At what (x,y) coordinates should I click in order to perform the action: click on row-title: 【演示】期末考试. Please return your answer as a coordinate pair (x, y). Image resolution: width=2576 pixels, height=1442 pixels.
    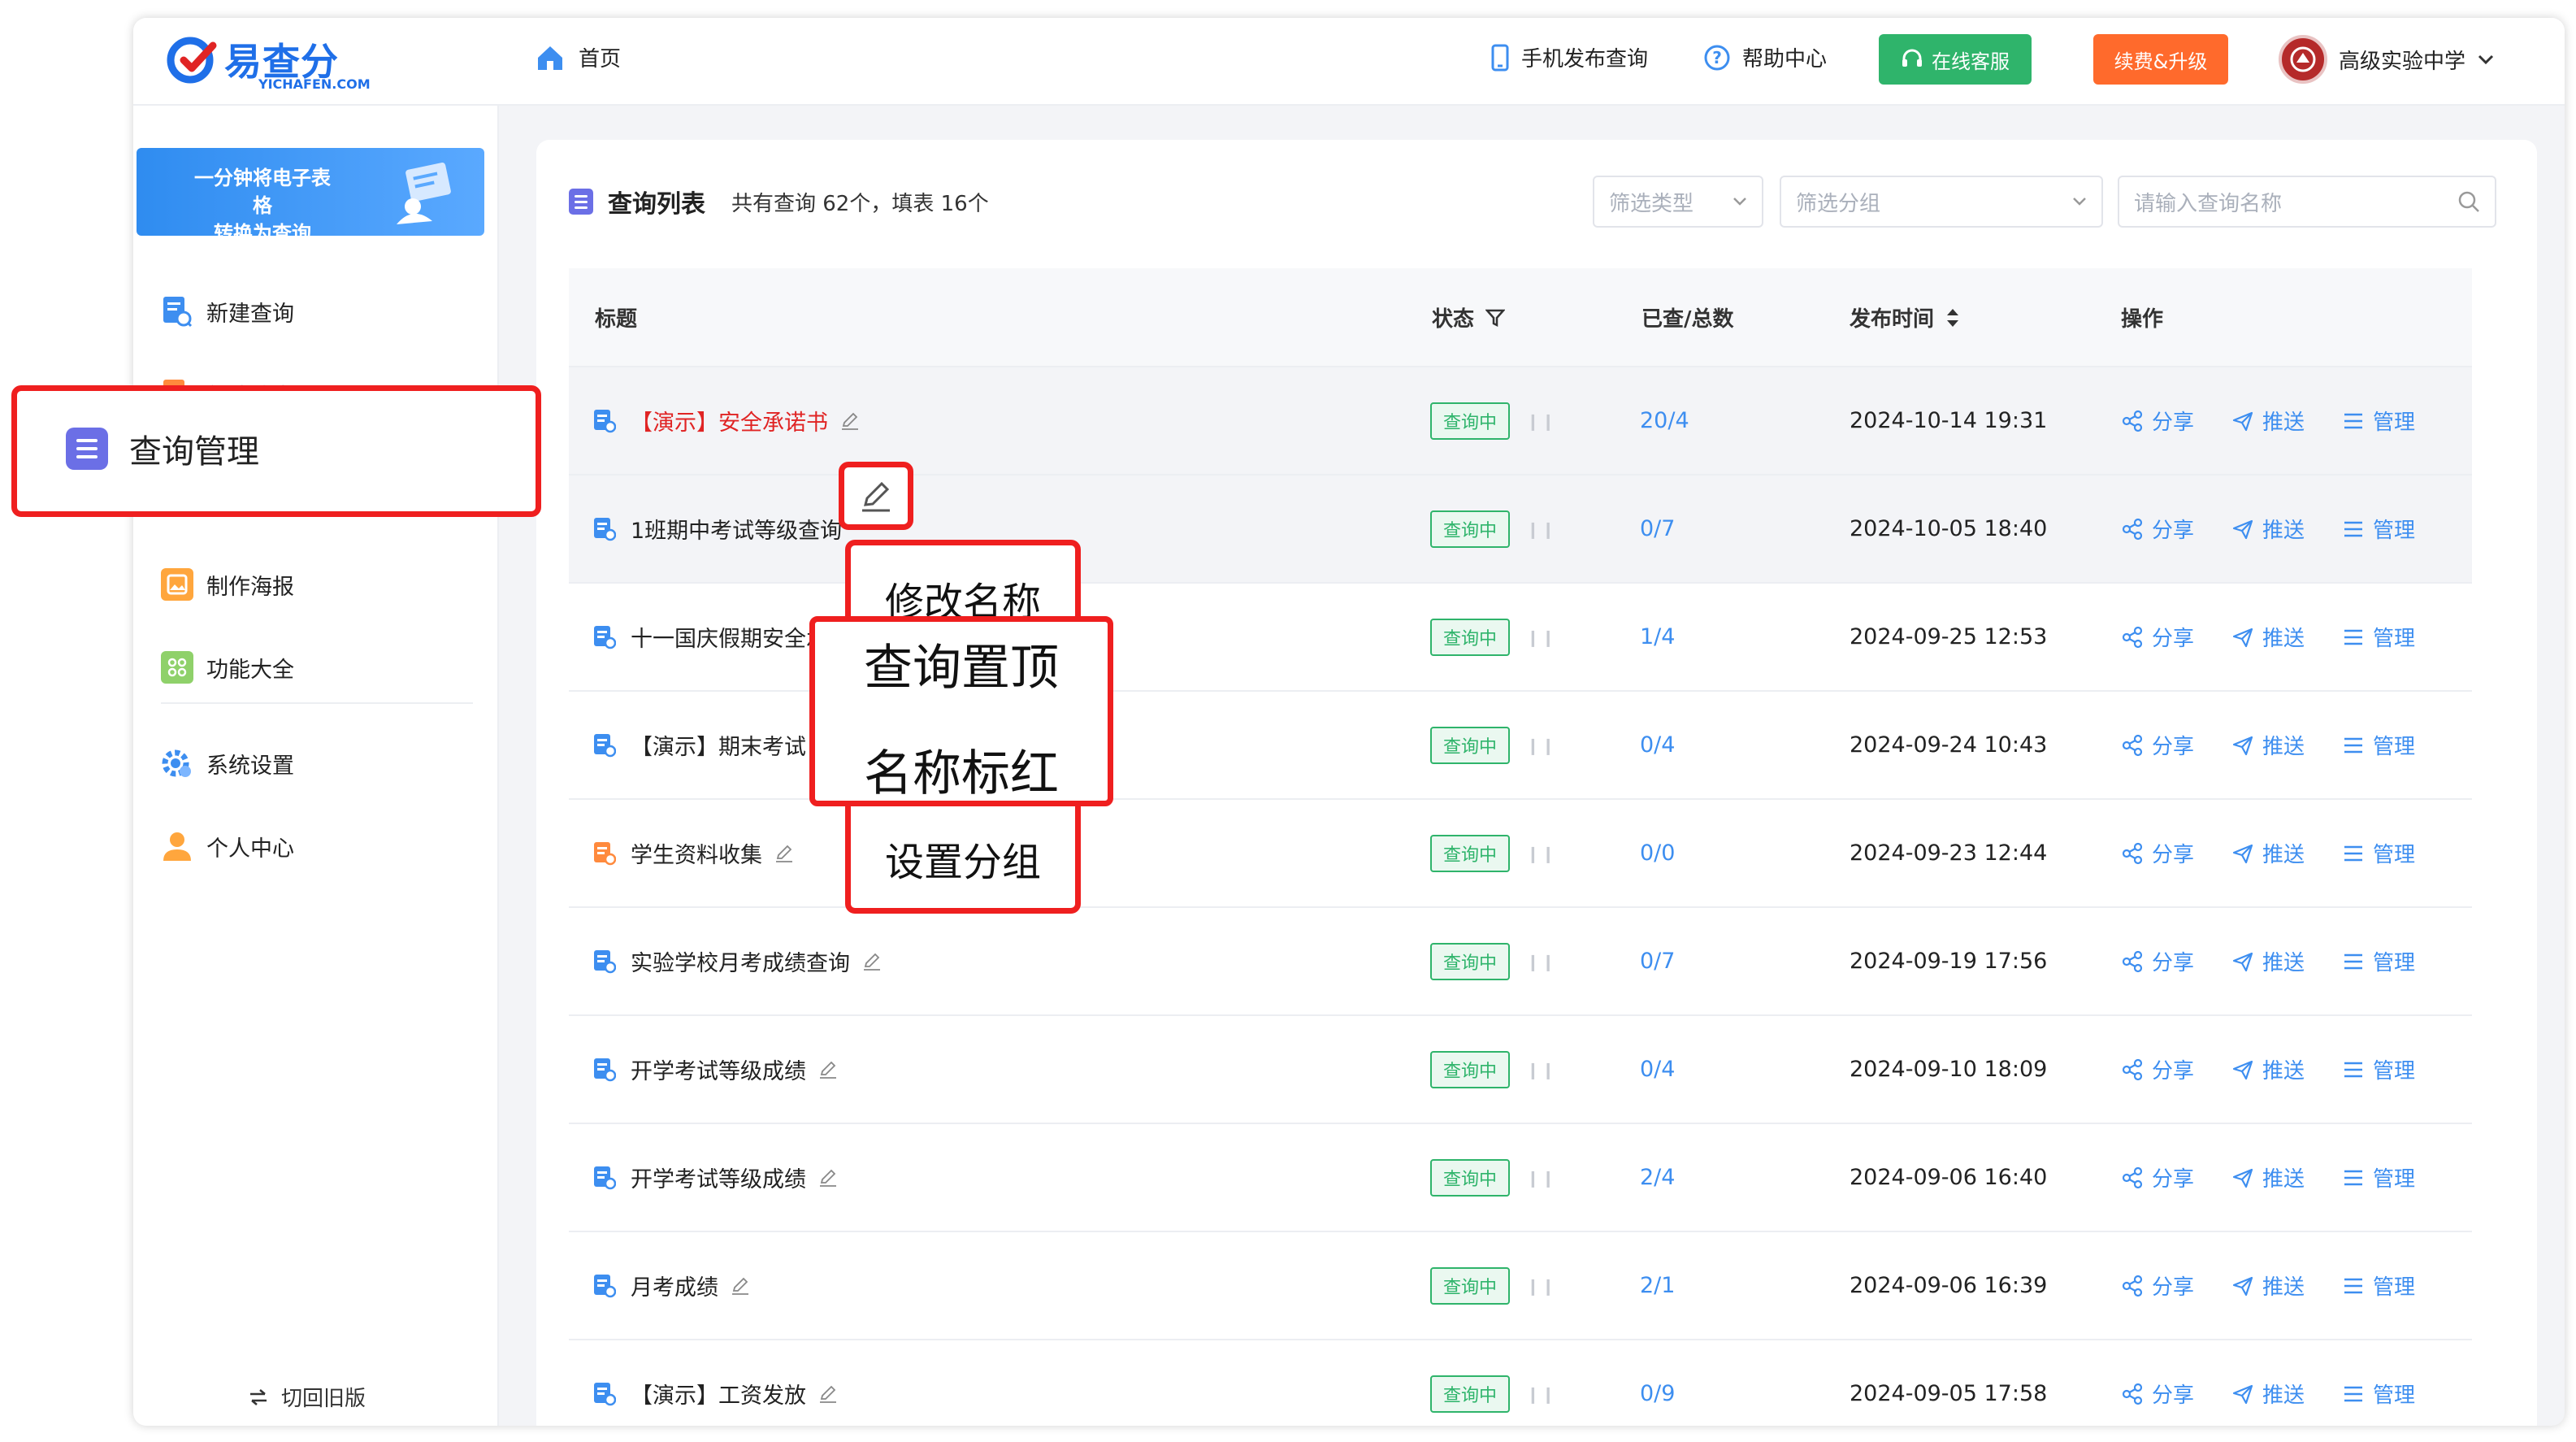
    Looking at the image, I should click on (718, 745).